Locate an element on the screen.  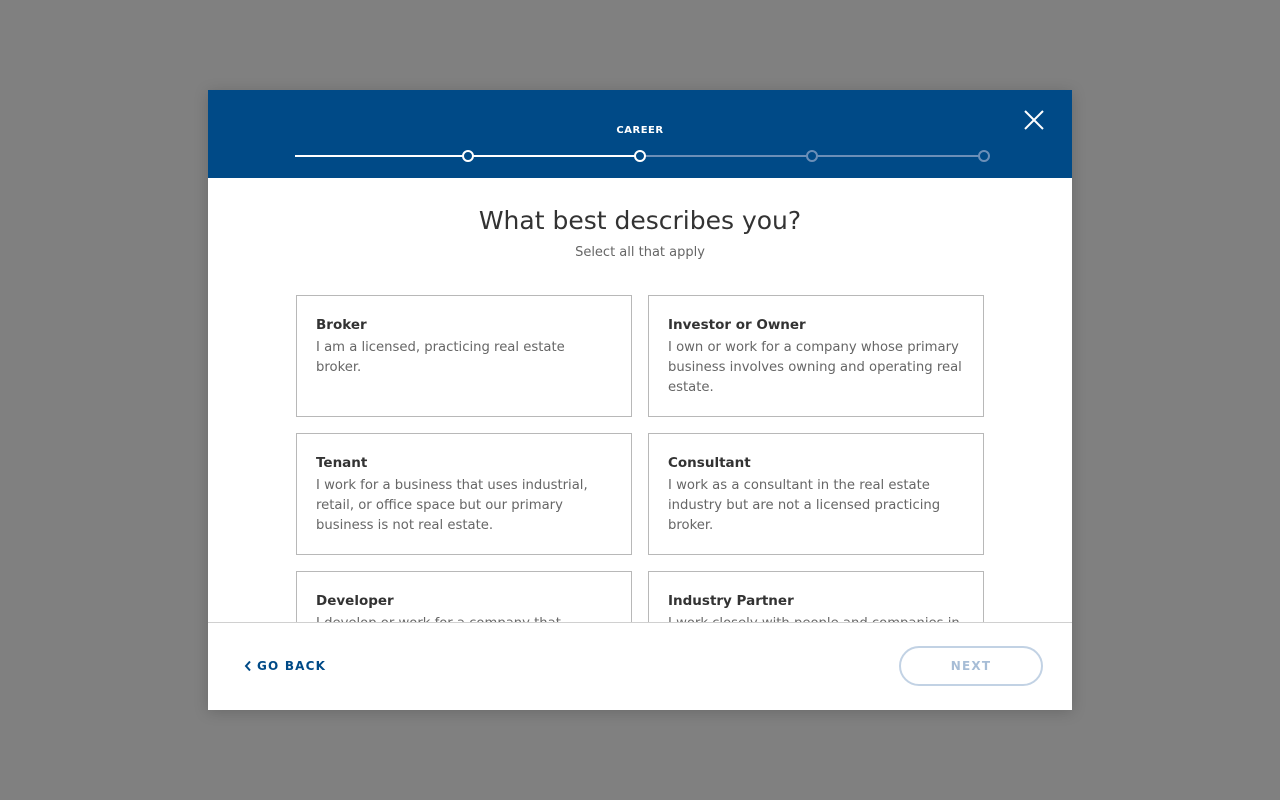
option-description: I develop or work for a company that is located at coordinates (464, 618).